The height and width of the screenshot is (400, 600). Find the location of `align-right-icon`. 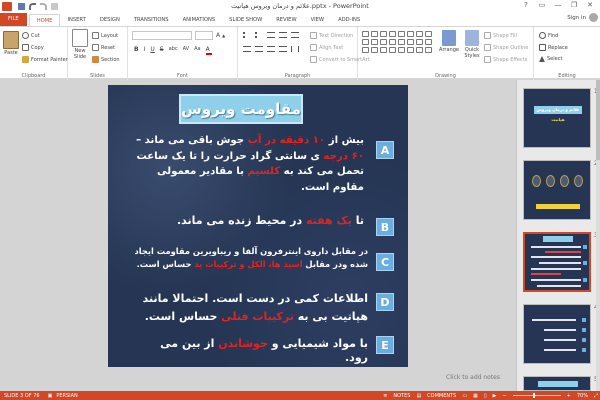

align-right-icon is located at coordinates (271, 49).